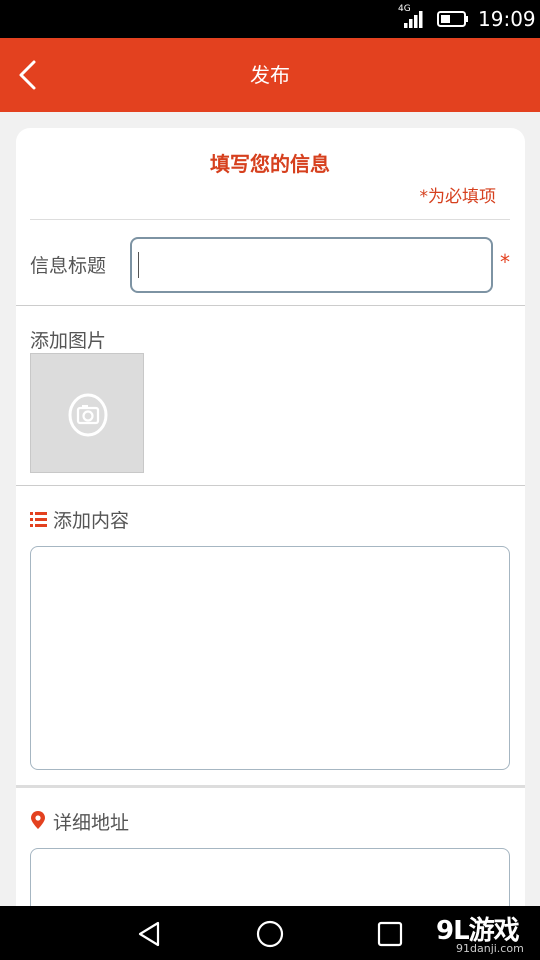 The image size is (540, 960). Describe the element at coordinates (270, 934) in the screenshot. I see `home-circle-icon` at that location.